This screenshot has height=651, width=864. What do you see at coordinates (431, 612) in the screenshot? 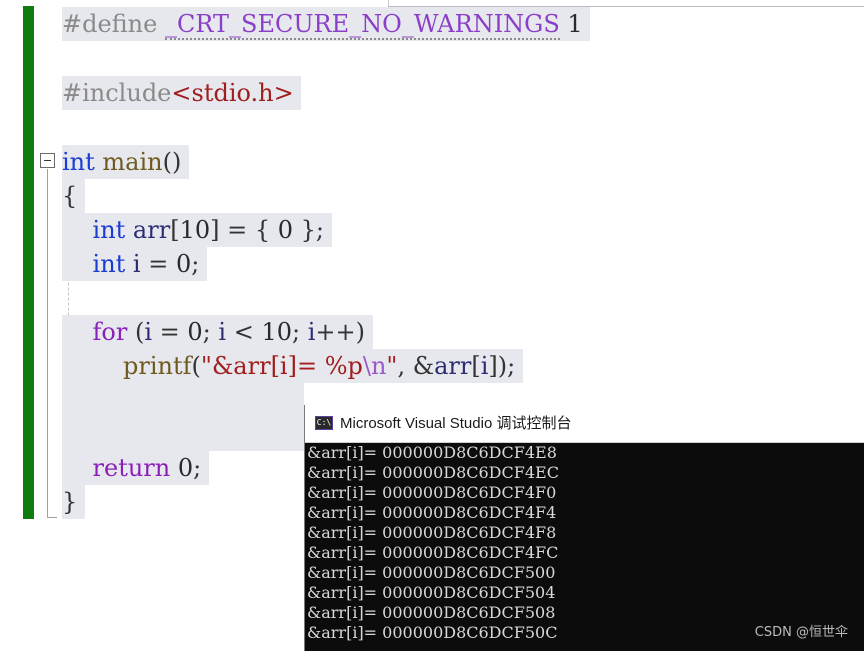
I see `console-output-line: &arr[i]= 000000D8C6DCF508` at bounding box center [431, 612].